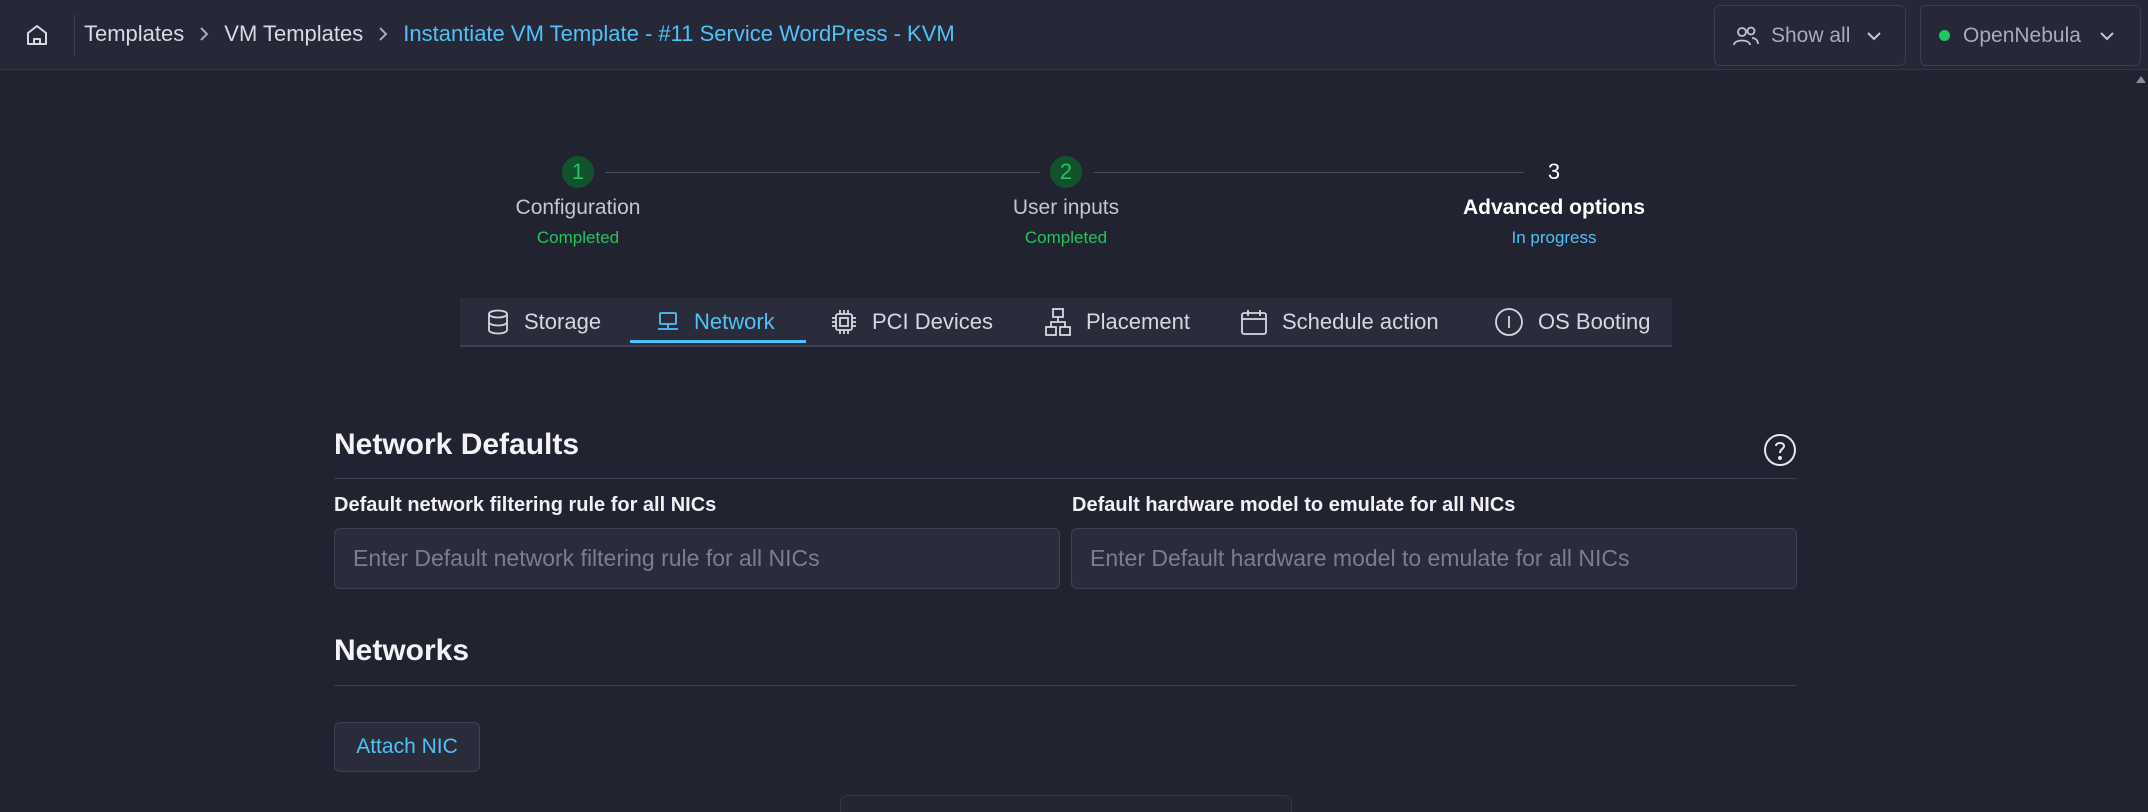  What do you see at coordinates (734, 321) in the screenshot?
I see `tab-label: Network` at bounding box center [734, 321].